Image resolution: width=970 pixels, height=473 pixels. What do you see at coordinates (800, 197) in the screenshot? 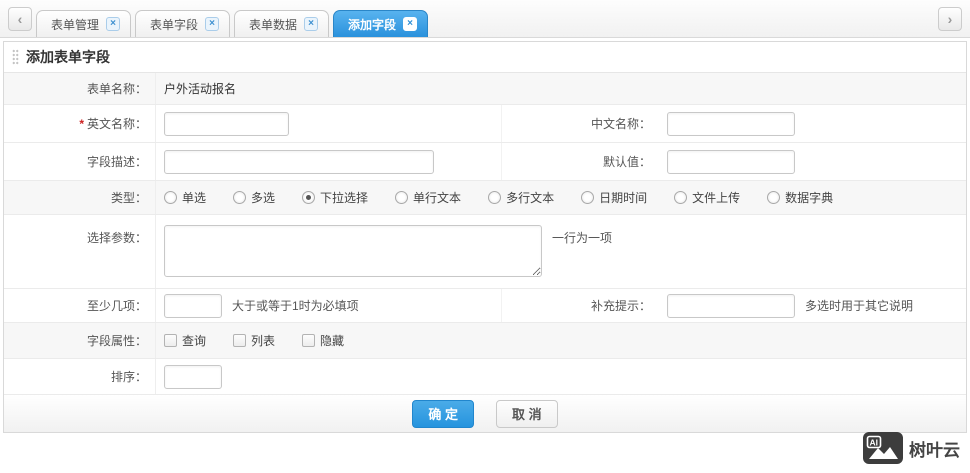
I see `type-option-data-dictionary: 数据字典` at bounding box center [800, 197].